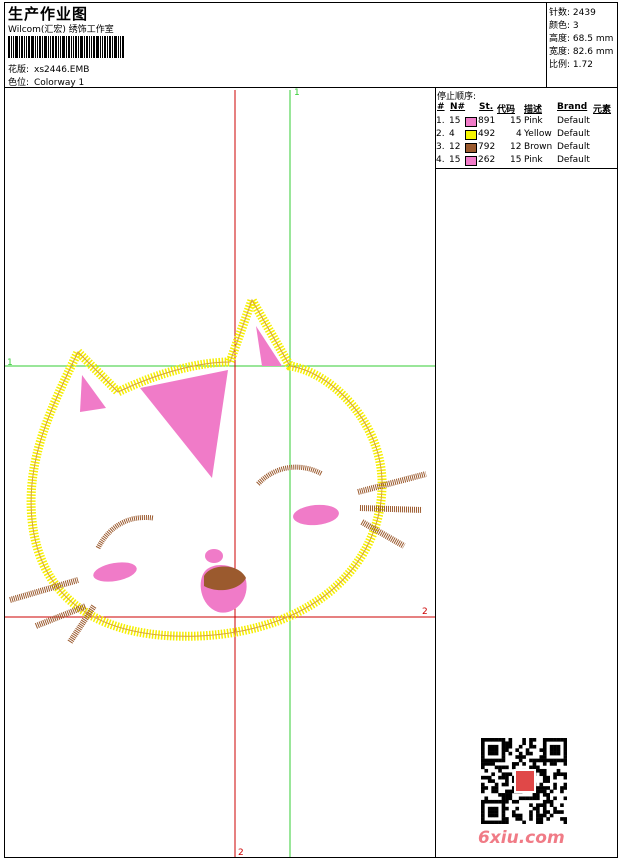 The width and height of the screenshot is (620, 860). I want to click on right-cheek, so click(316, 515).